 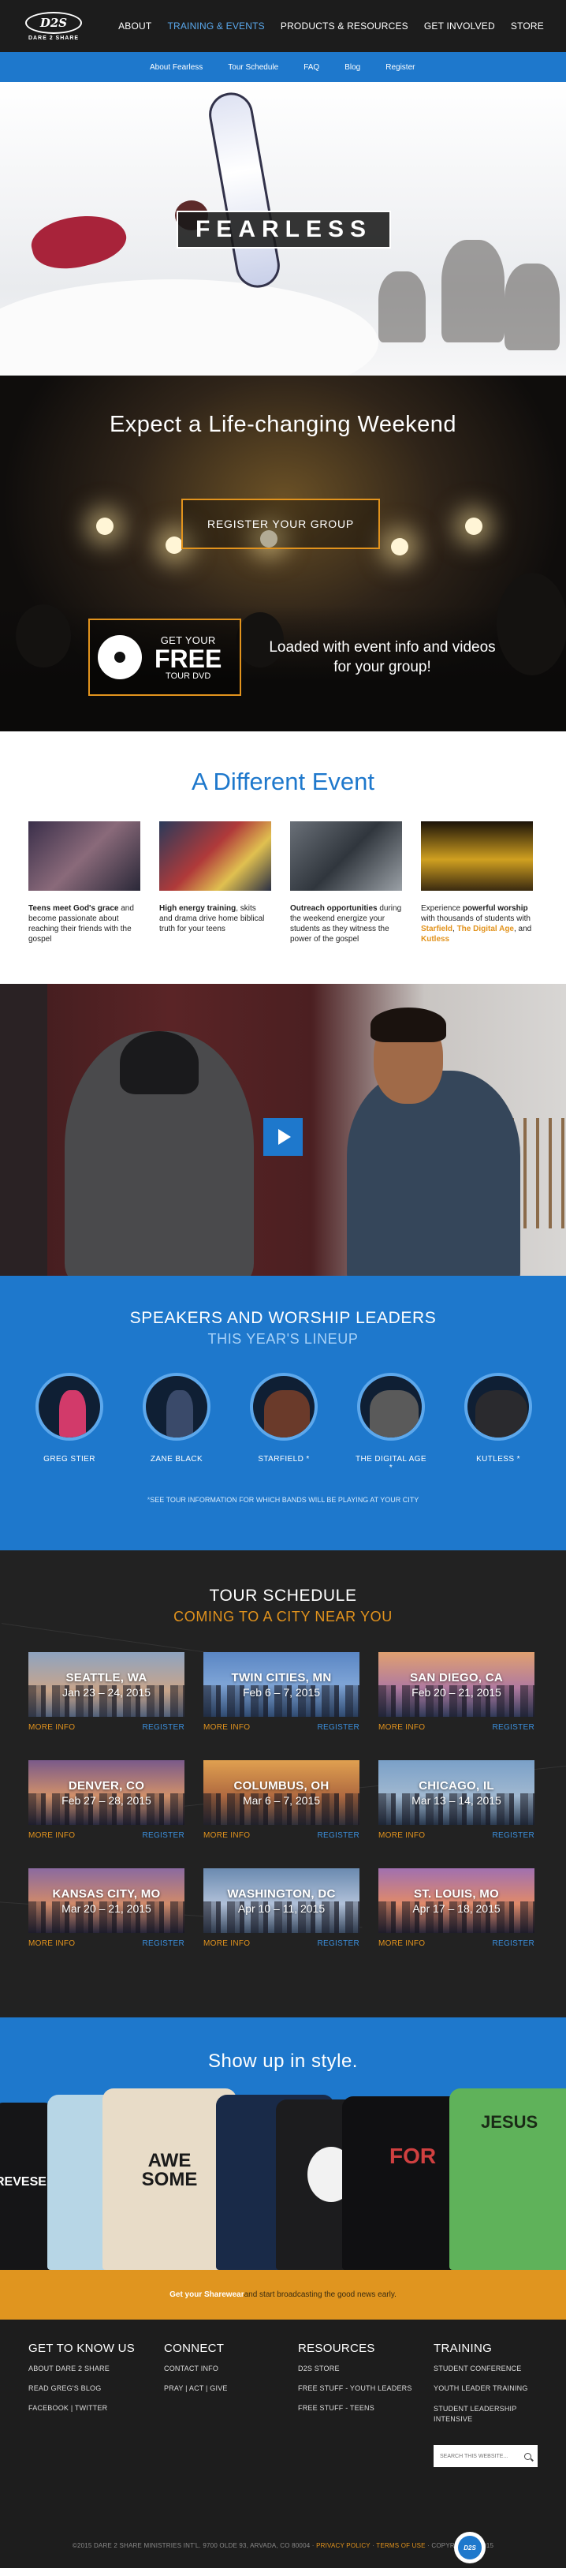 I want to click on city-image: CHICAGO, IL Mar 13 – 14, 2015, so click(x=456, y=1792).